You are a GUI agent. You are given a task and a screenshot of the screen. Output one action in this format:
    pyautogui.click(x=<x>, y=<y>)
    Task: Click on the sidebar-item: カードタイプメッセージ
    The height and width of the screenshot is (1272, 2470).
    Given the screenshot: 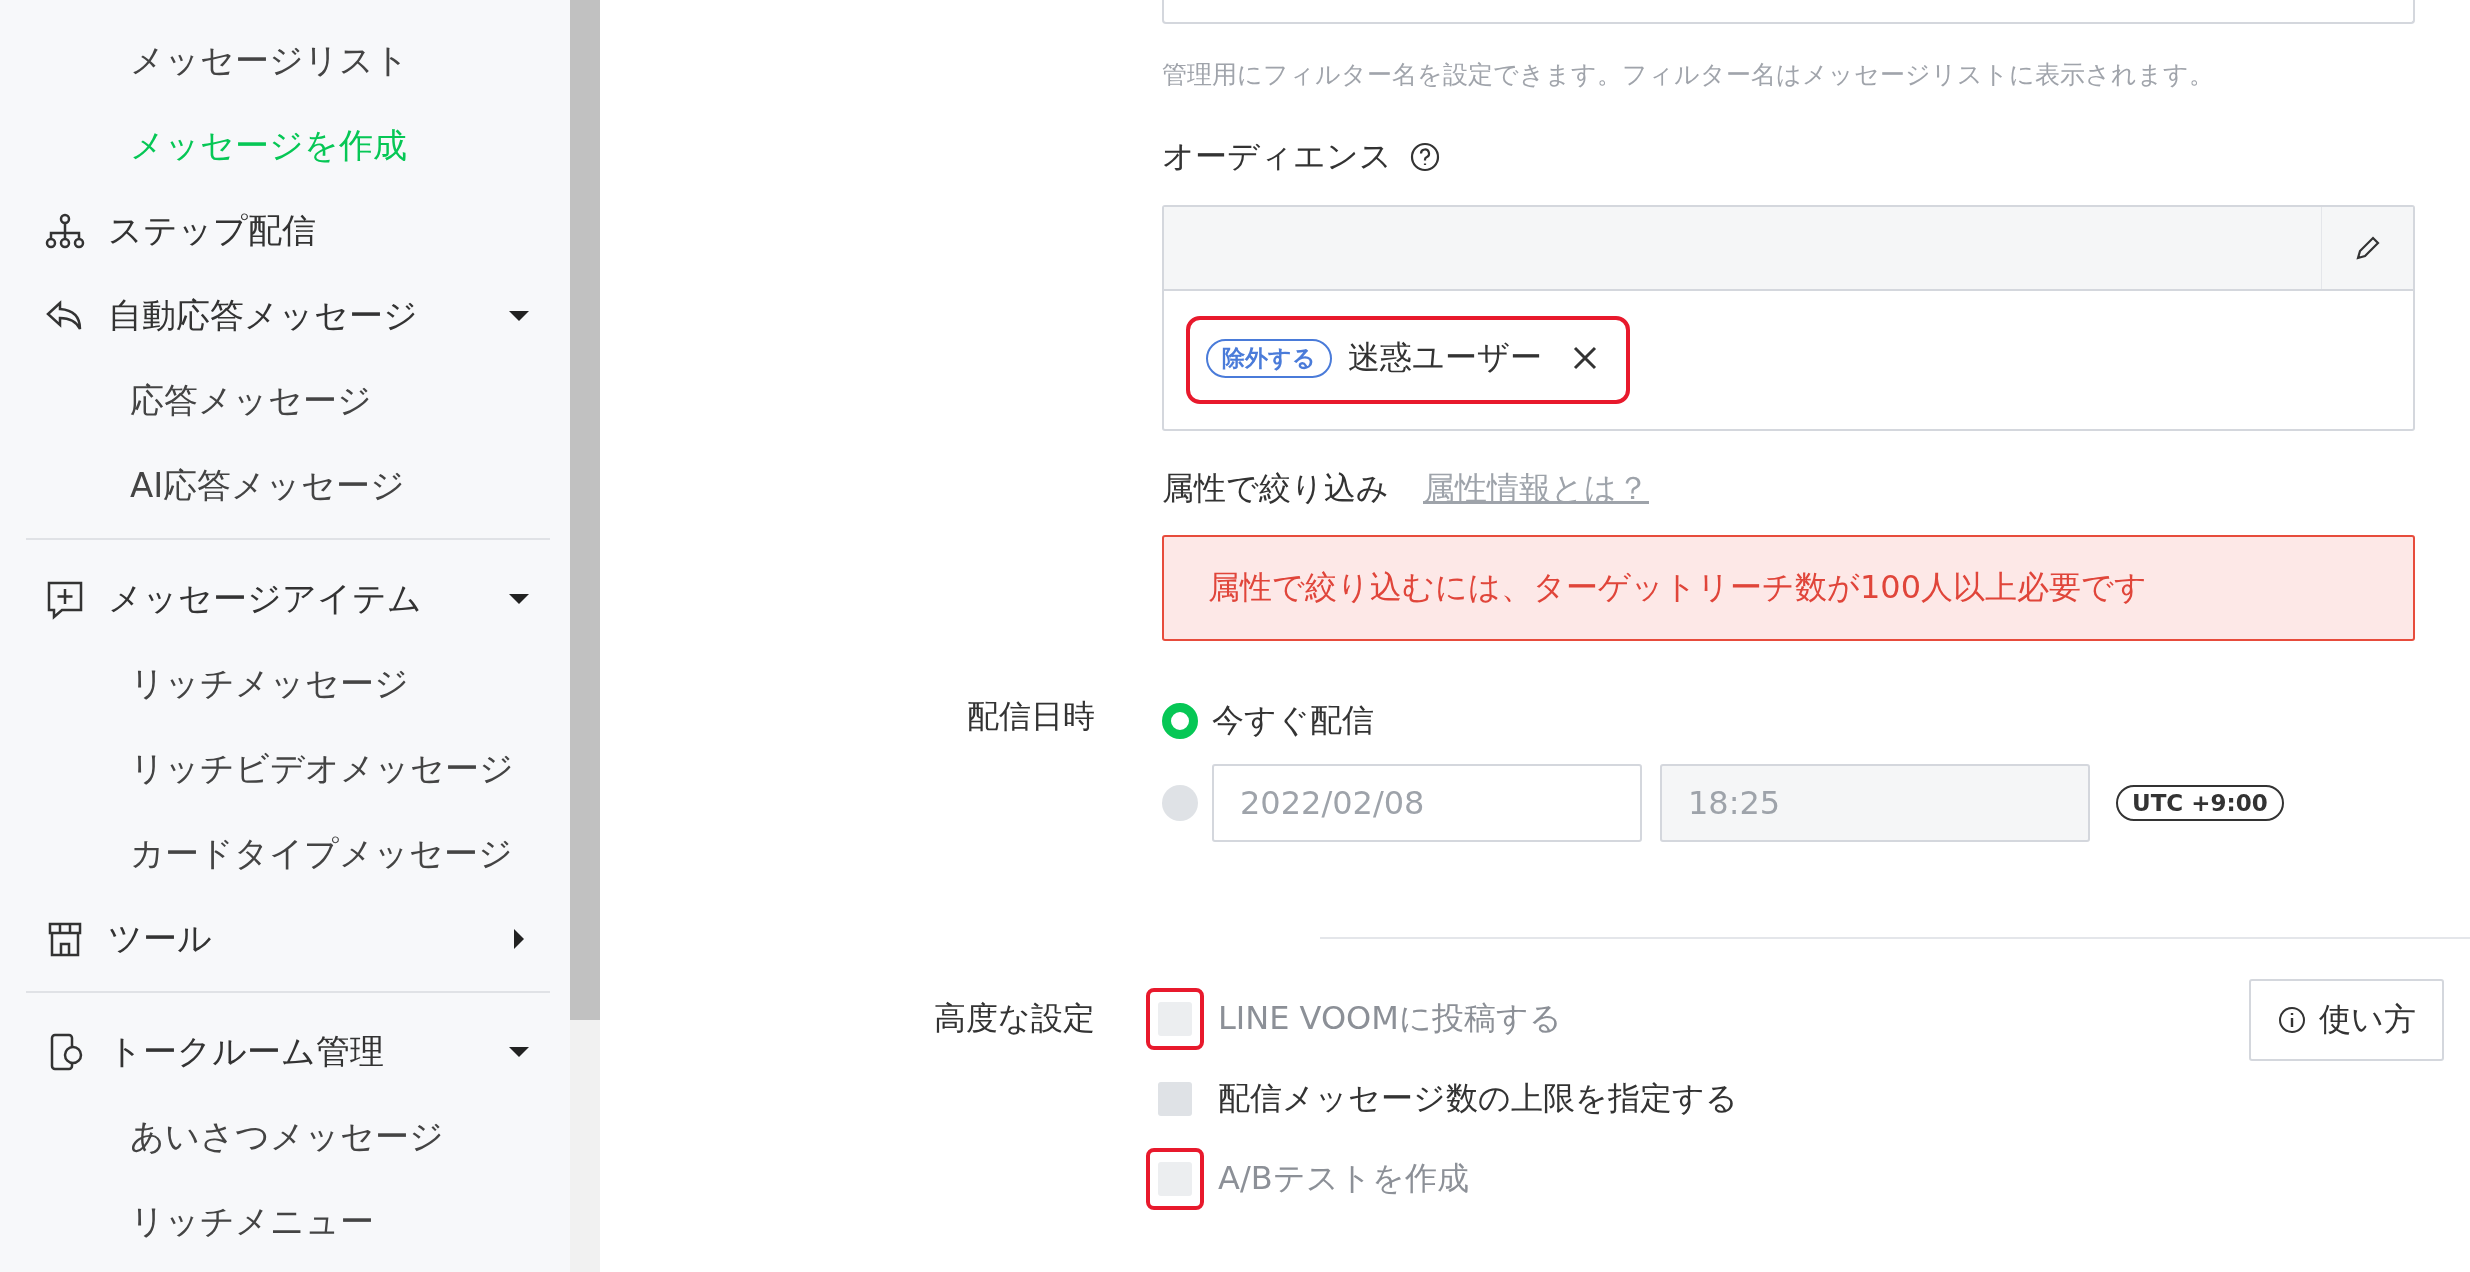 What is the action you would take?
    pyautogui.click(x=269, y=853)
    